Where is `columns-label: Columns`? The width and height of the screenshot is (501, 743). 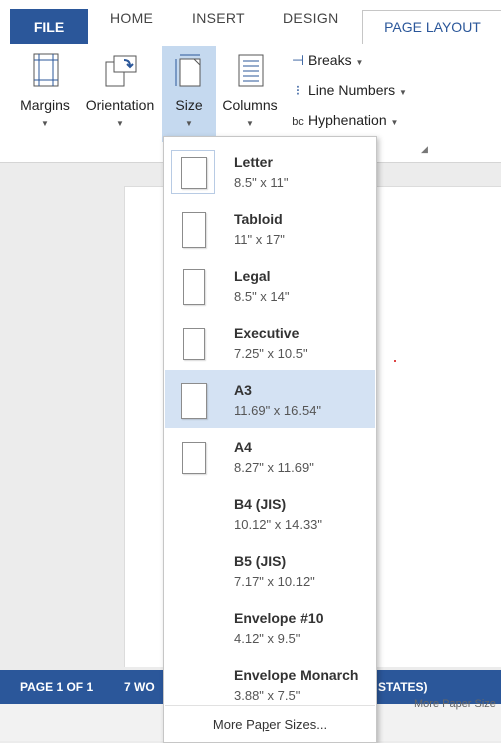
columns-label: Columns is located at coordinates (250, 105).